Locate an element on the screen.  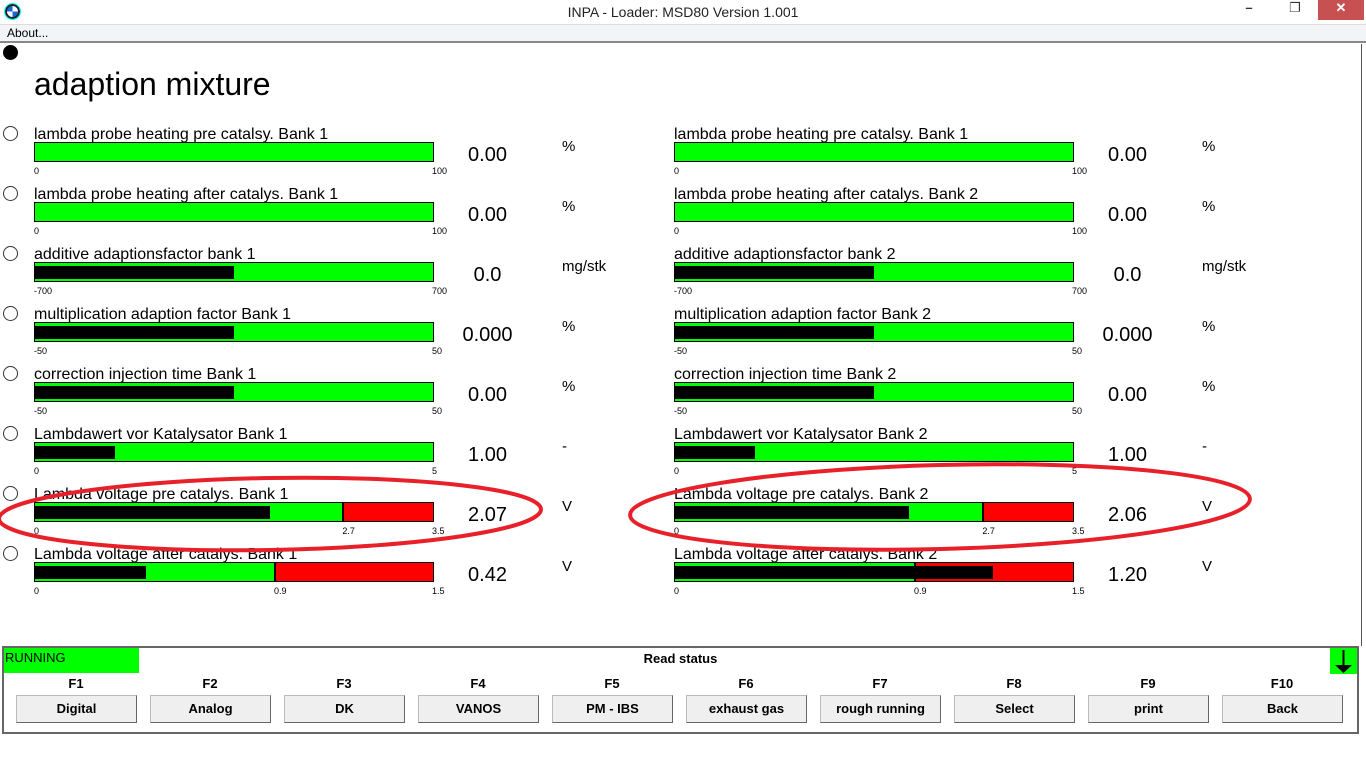
fkey-button-select: Select is located at coordinates (1014, 709).